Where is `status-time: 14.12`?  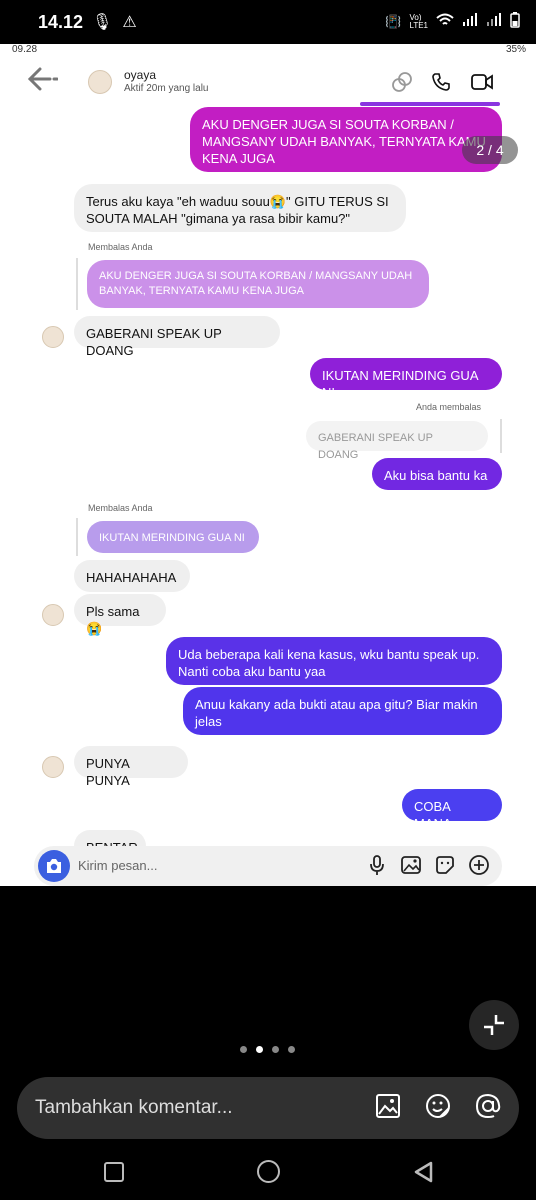
status-time: 14.12 is located at coordinates (61, 22).